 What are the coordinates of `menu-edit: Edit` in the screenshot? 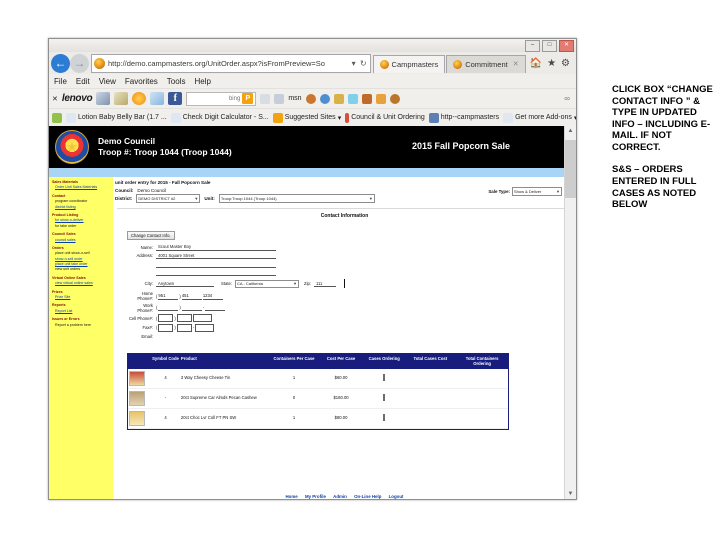 It's located at (83, 81).